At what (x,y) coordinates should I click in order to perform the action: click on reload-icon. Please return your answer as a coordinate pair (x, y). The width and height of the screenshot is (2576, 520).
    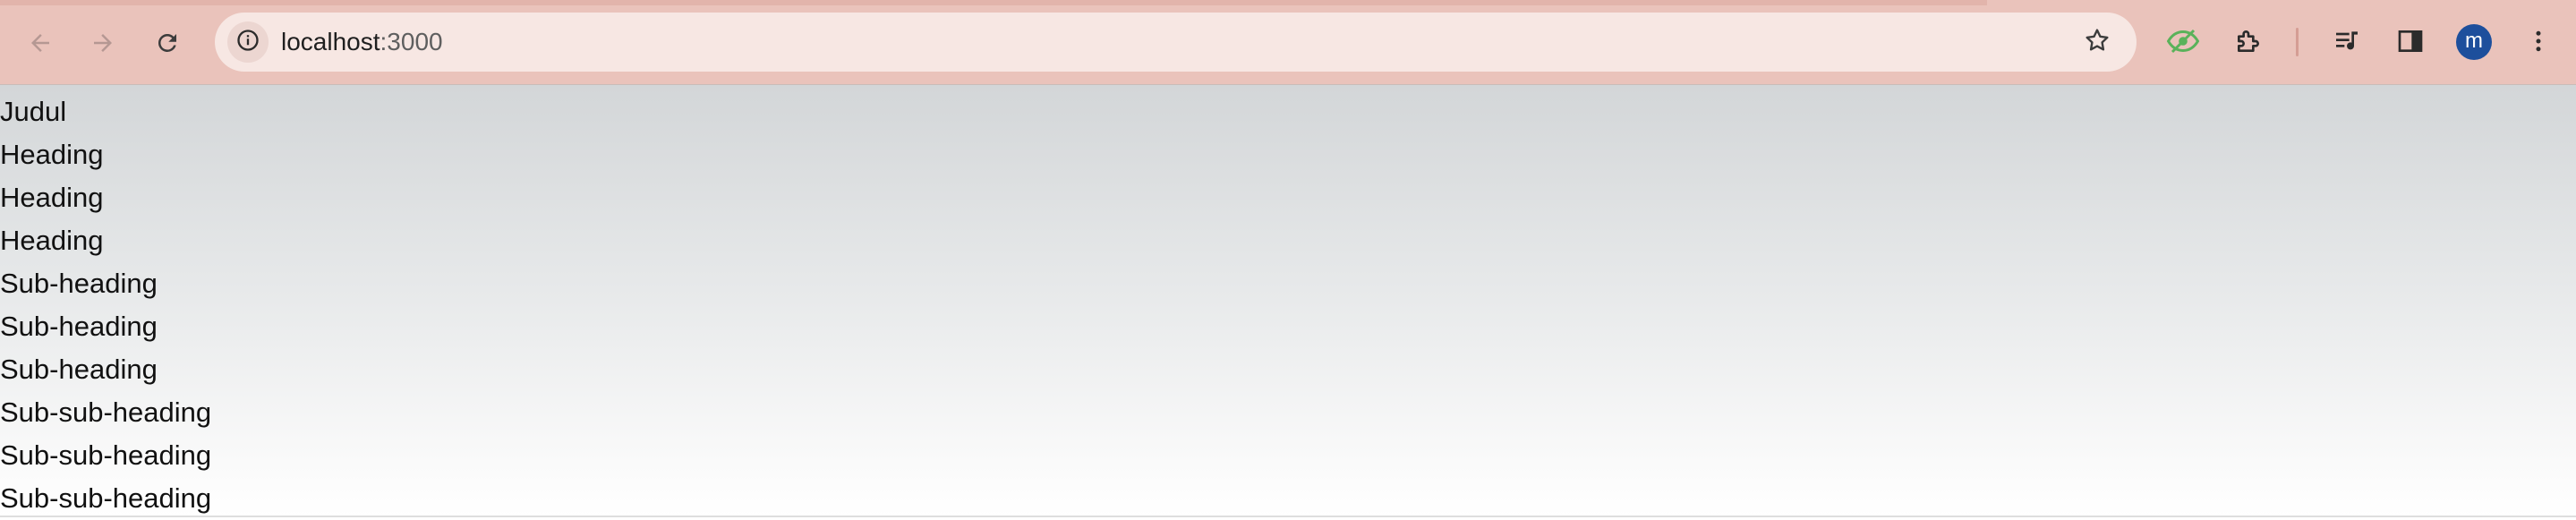
    Looking at the image, I should click on (167, 43).